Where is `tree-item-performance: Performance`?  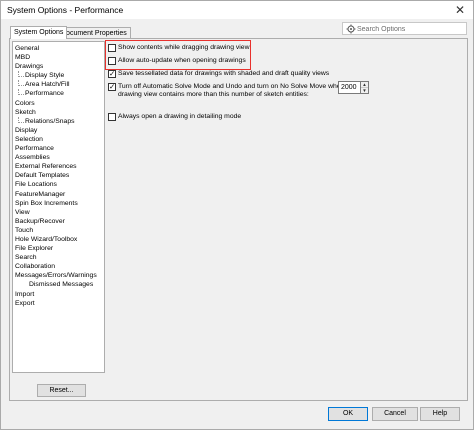
tree-item-performance: Performance is located at coordinates (58, 148).